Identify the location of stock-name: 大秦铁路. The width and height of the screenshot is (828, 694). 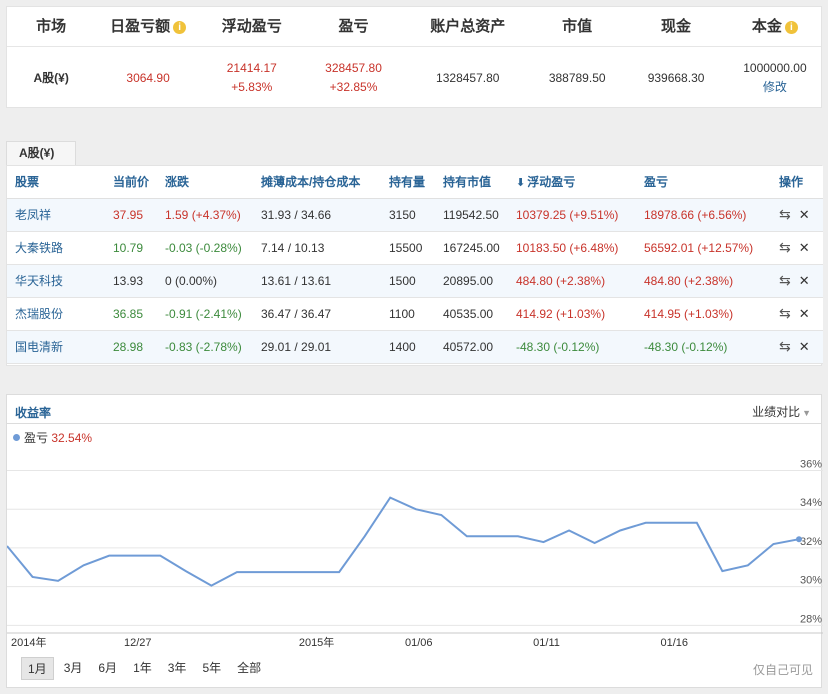
(56, 248).